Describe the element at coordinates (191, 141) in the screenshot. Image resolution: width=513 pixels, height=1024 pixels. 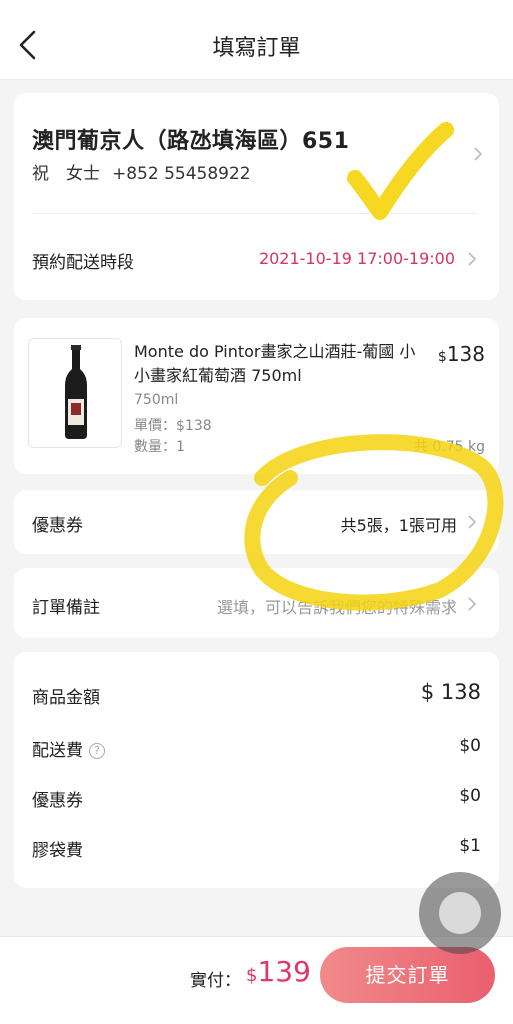
I see `address-name: 澳門葡京人（路氹填海區）651` at that location.